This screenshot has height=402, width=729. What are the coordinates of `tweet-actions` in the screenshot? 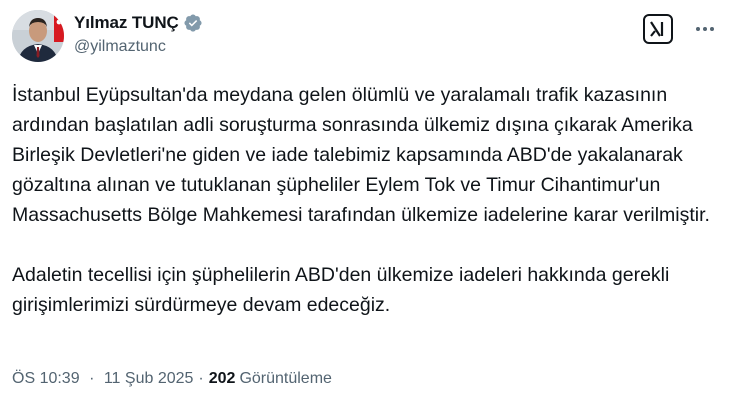 It's located at (680, 29).